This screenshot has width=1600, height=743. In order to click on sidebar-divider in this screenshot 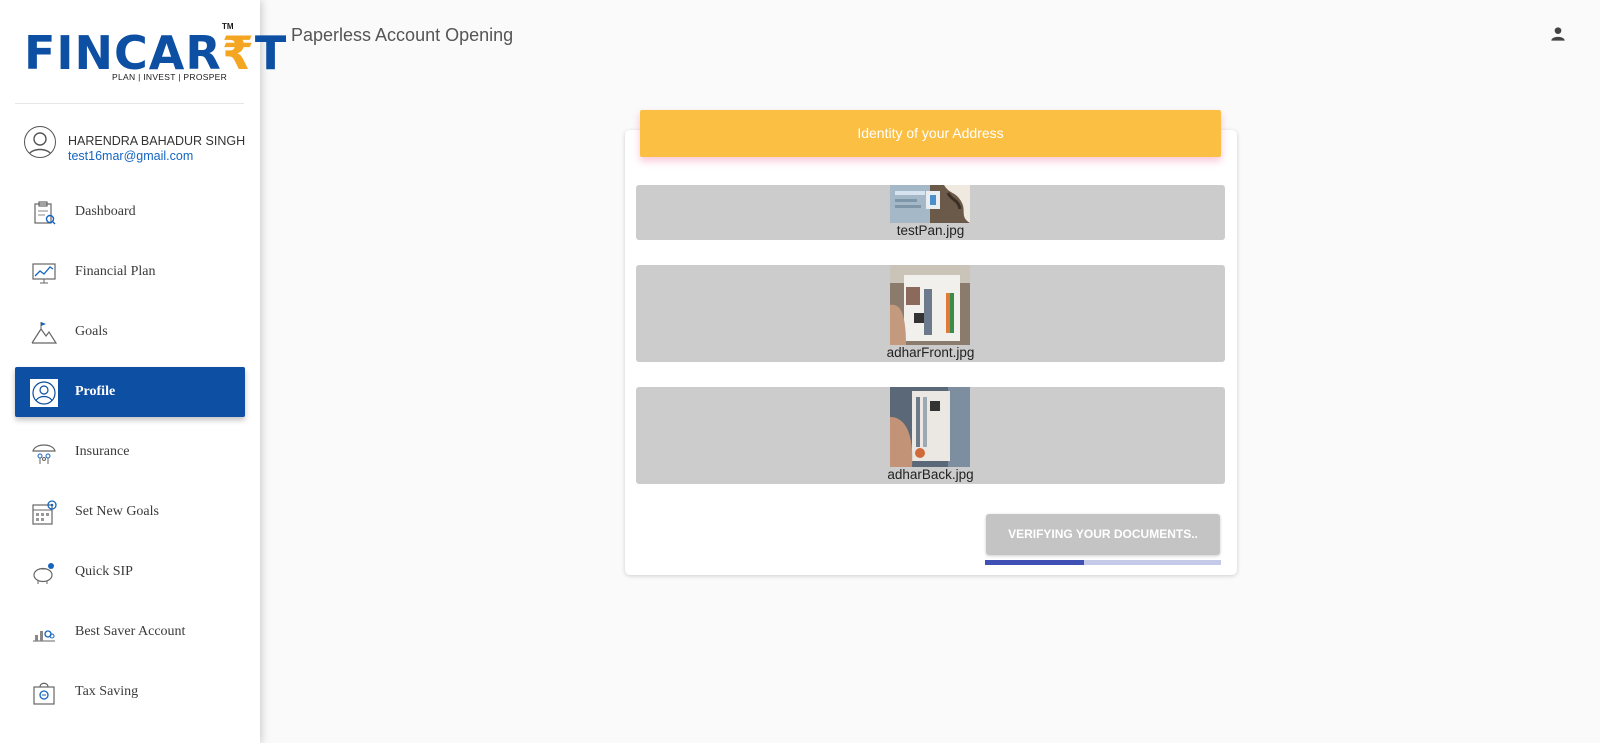, I will do `click(129, 103)`.